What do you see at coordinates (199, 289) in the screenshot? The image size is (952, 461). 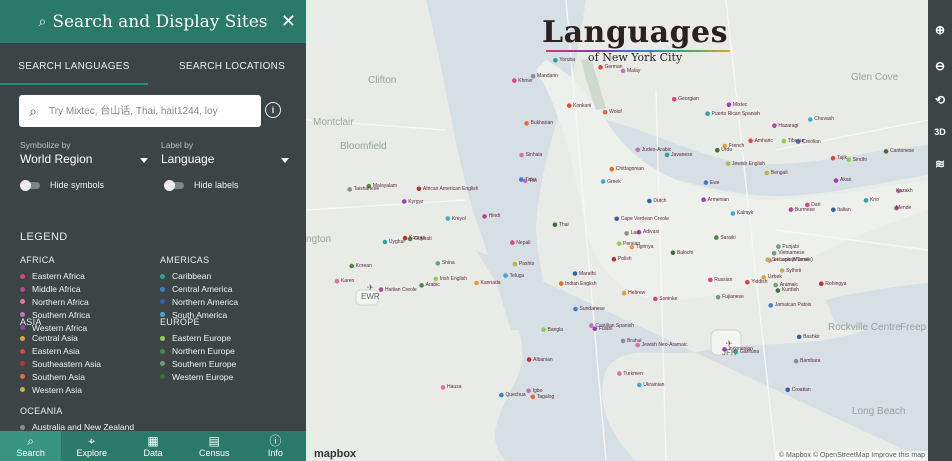 I see `legend-item: Central America` at bounding box center [199, 289].